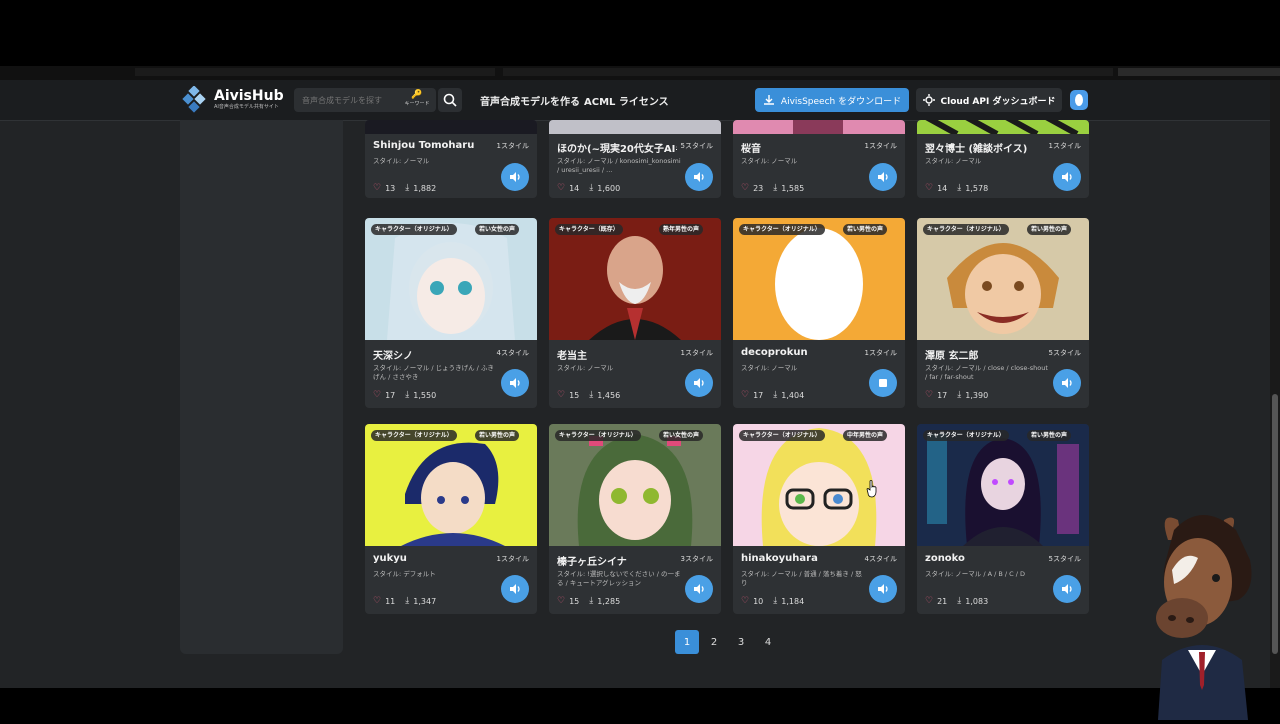 This screenshot has width=1280, height=724. I want to click on model-name: ほのか(~現実20代女子AI#, so click(617, 147).